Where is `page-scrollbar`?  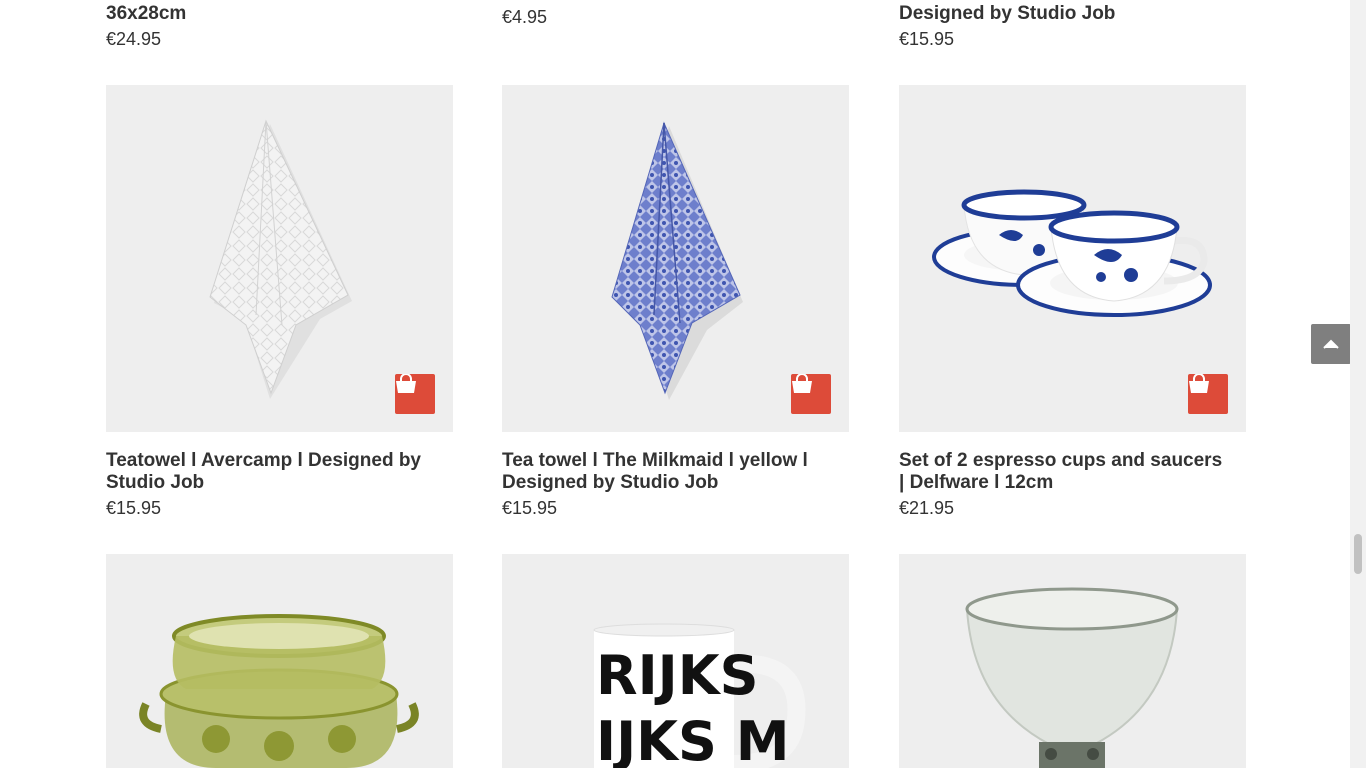 page-scrollbar is located at coordinates (1358, 384).